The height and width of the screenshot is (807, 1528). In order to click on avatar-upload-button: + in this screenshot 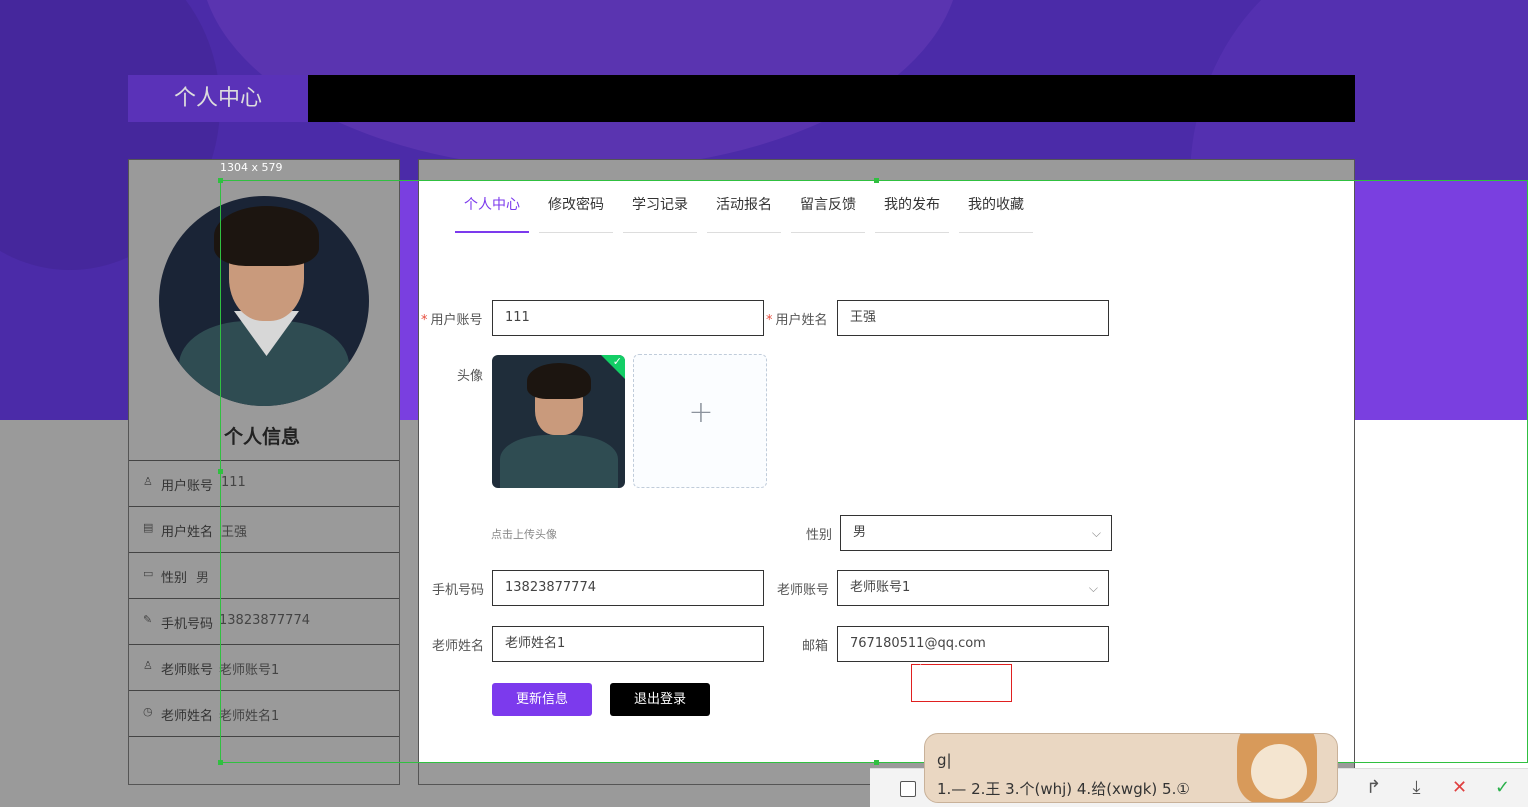, I will do `click(700, 421)`.